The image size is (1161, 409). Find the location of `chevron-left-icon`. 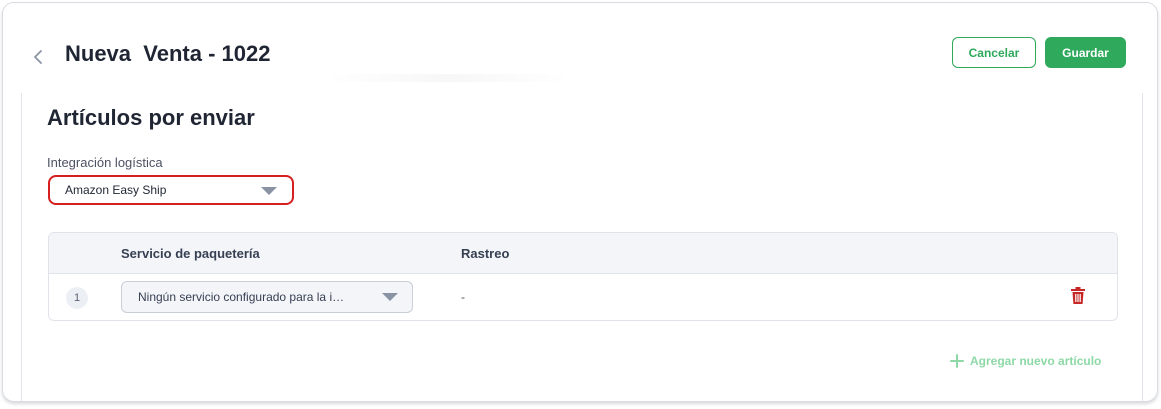

chevron-left-icon is located at coordinates (38, 57).